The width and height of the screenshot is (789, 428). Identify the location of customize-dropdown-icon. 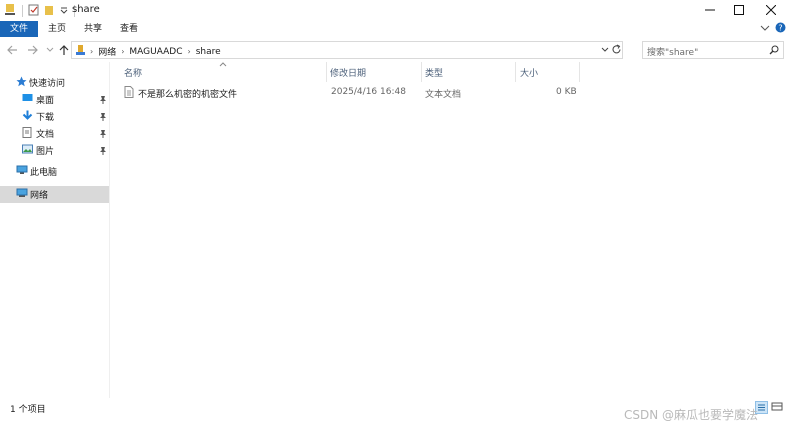
(64, 11).